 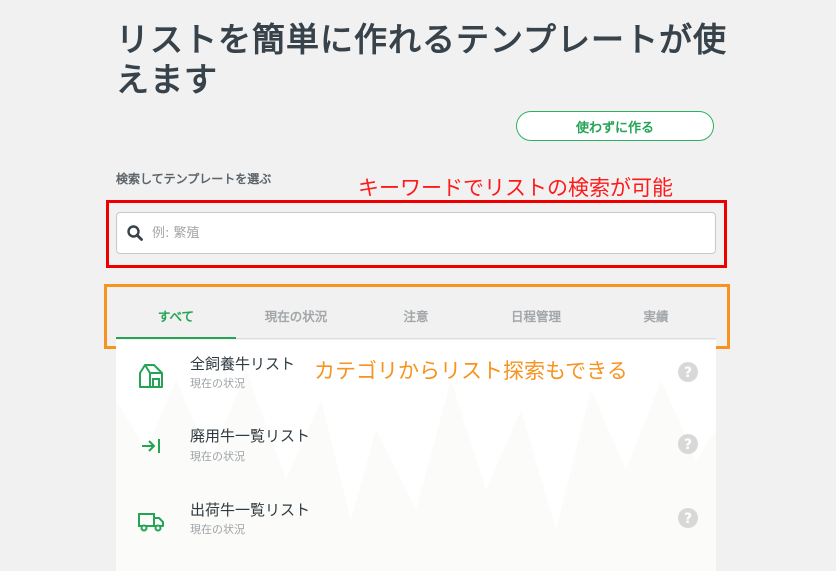 I want to click on category-tabs: すべて 現在の状況 注意 日程管理 実績, so click(x=416, y=315).